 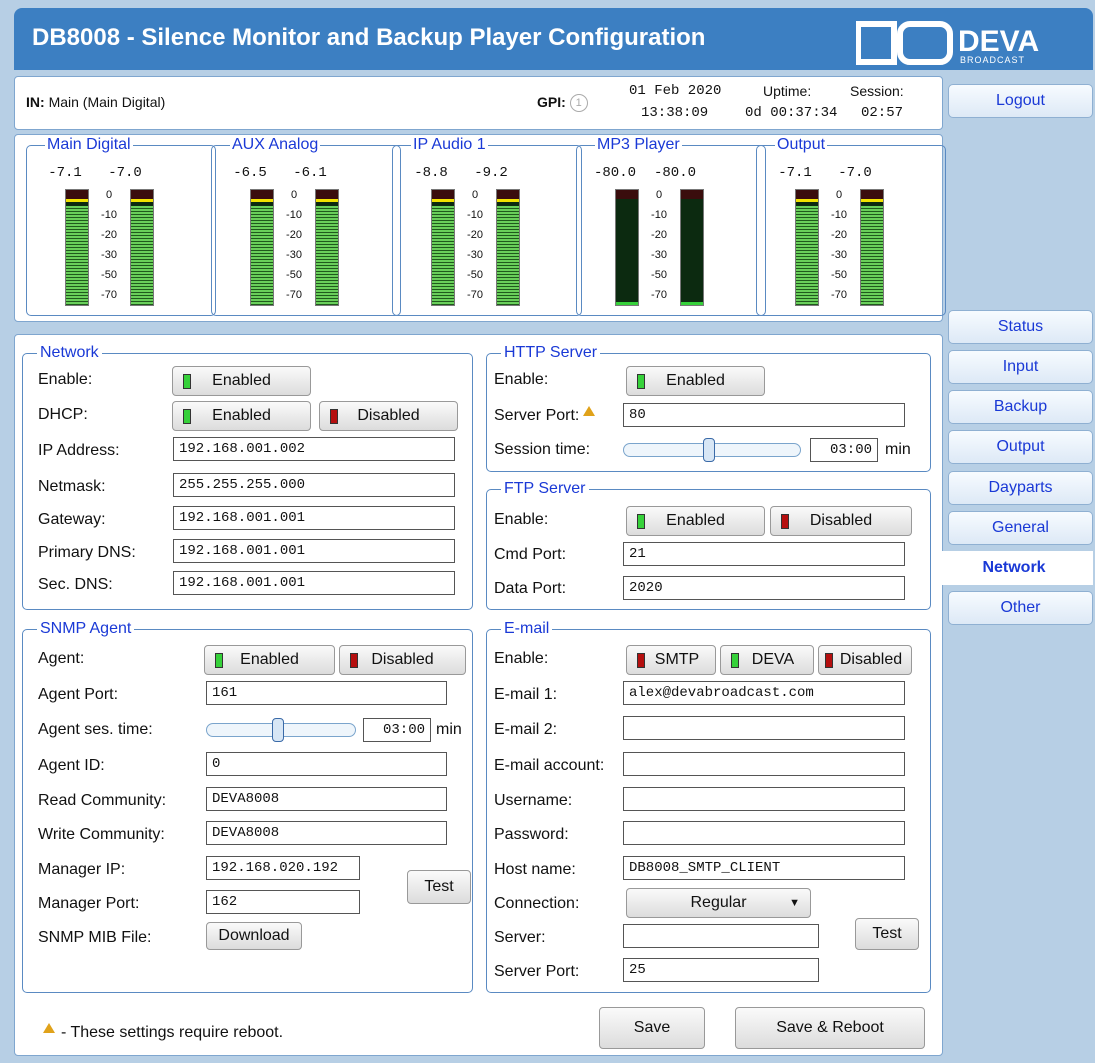 I want to click on email-disabled-button: Disabled, so click(x=865, y=660).